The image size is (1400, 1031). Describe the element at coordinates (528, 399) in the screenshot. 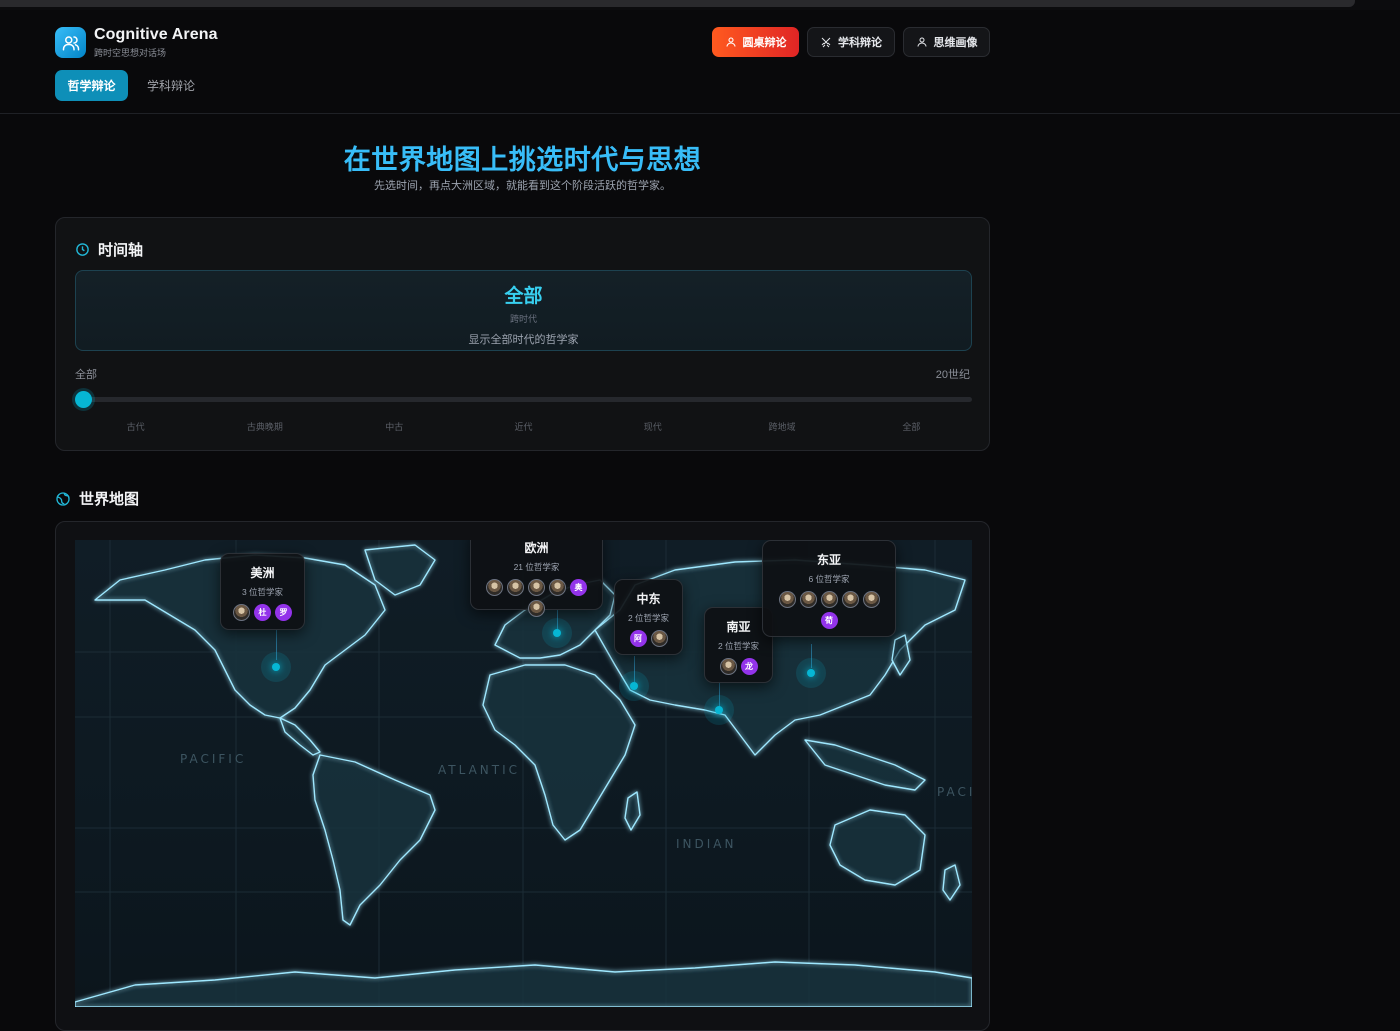

I see `timeline-slider-track` at that location.